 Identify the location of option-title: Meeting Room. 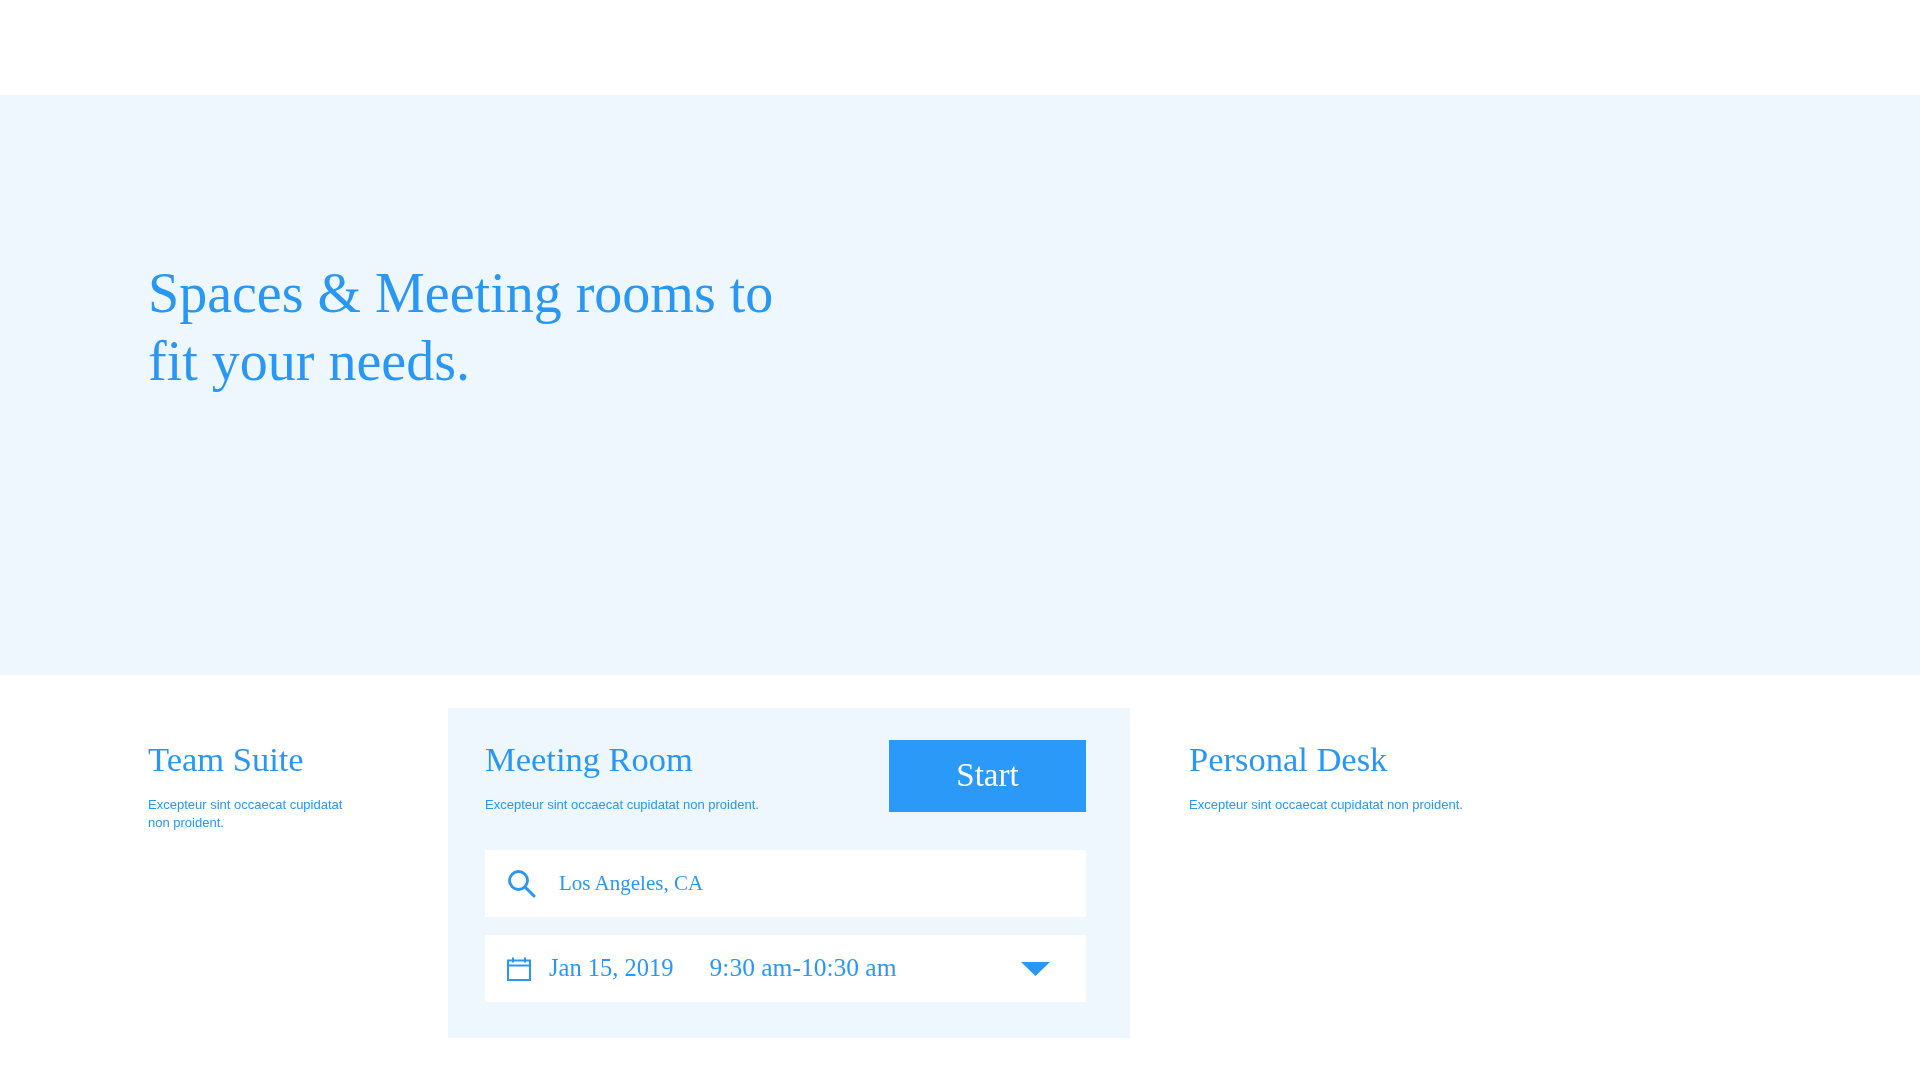
(589, 759).